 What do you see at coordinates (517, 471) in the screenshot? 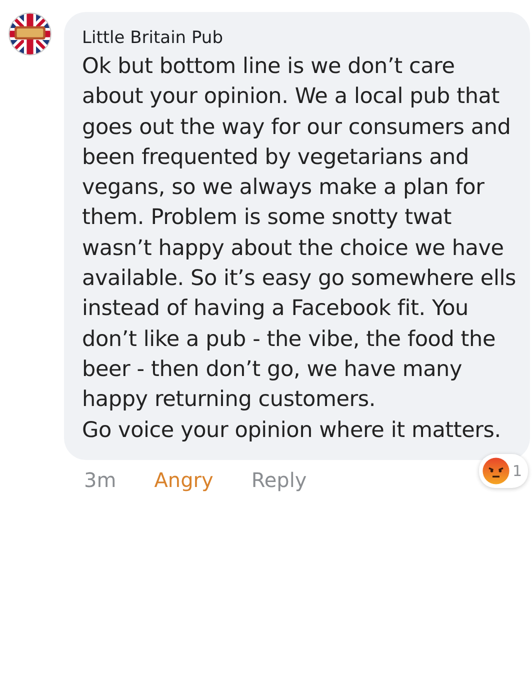
I see `reaction-count: 1` at bounding box center [517, 471].